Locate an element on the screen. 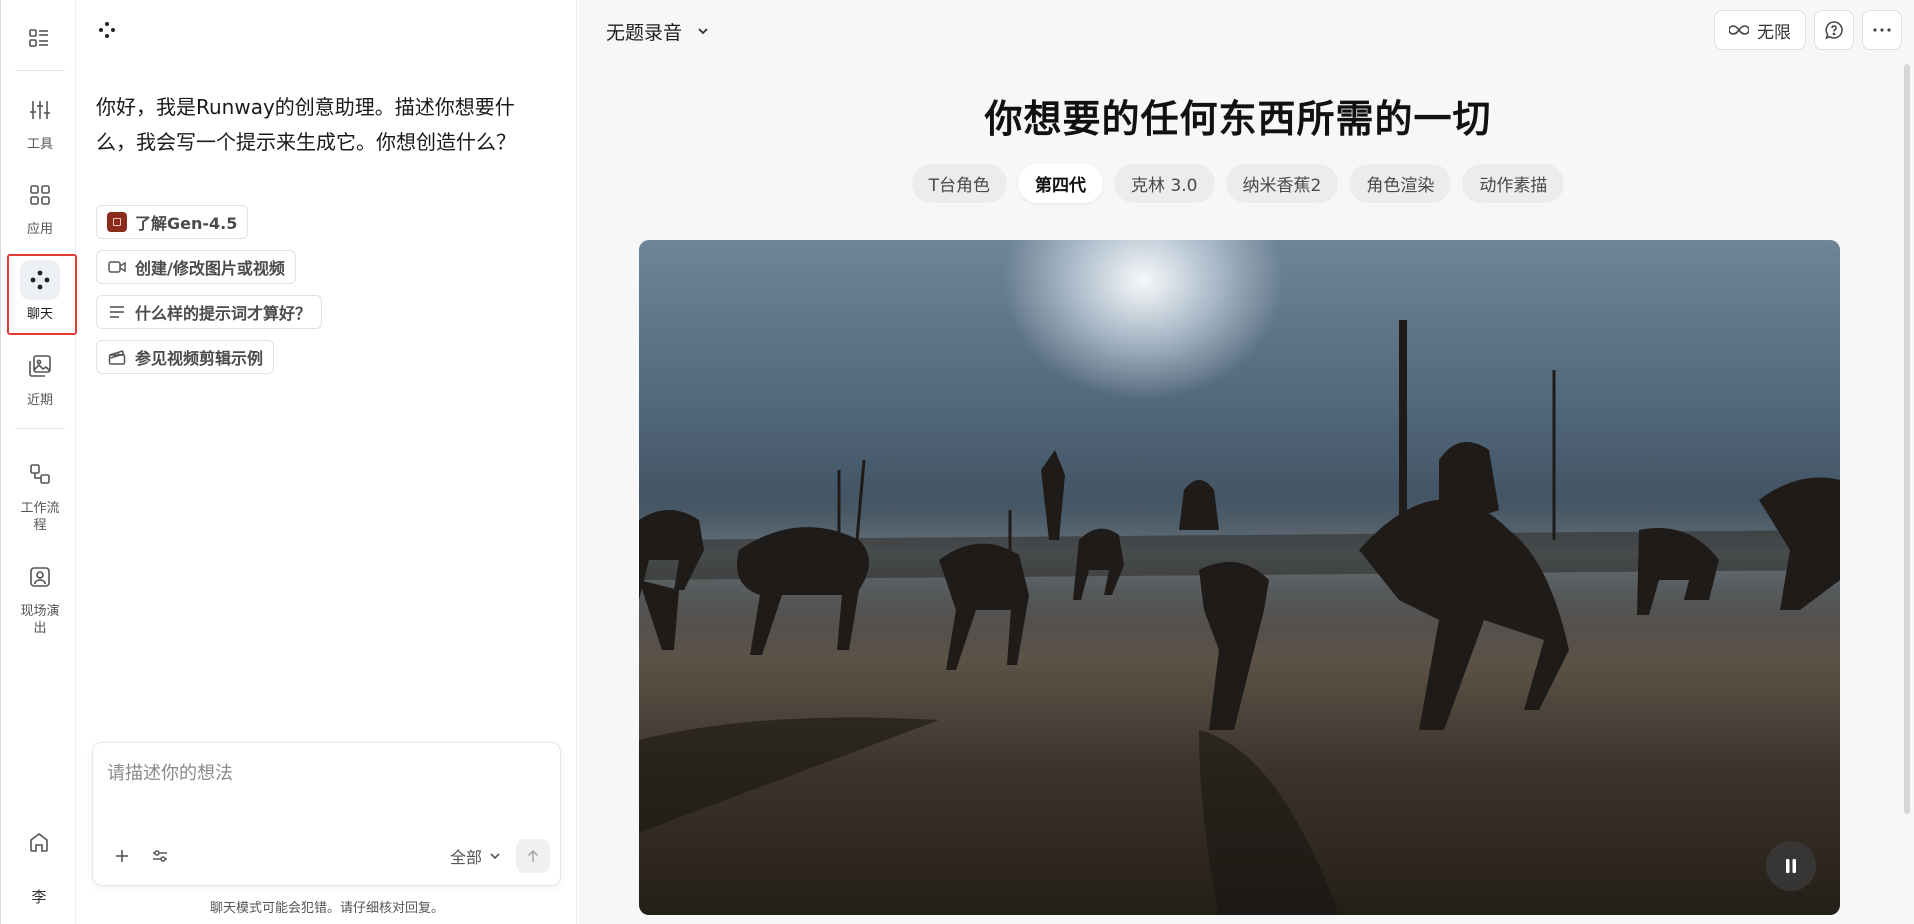 The height and width of the screenshot is (924, 1914). rail-item-chat: 聊天 is located at coordinates (40, 291).